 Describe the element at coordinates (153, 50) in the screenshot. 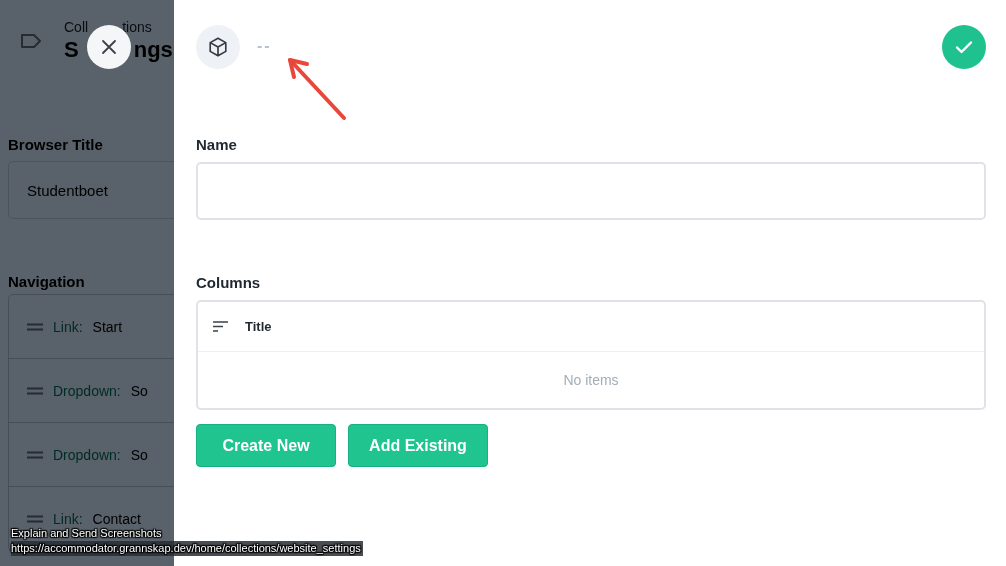

I see `page-title: ngs` at that location.